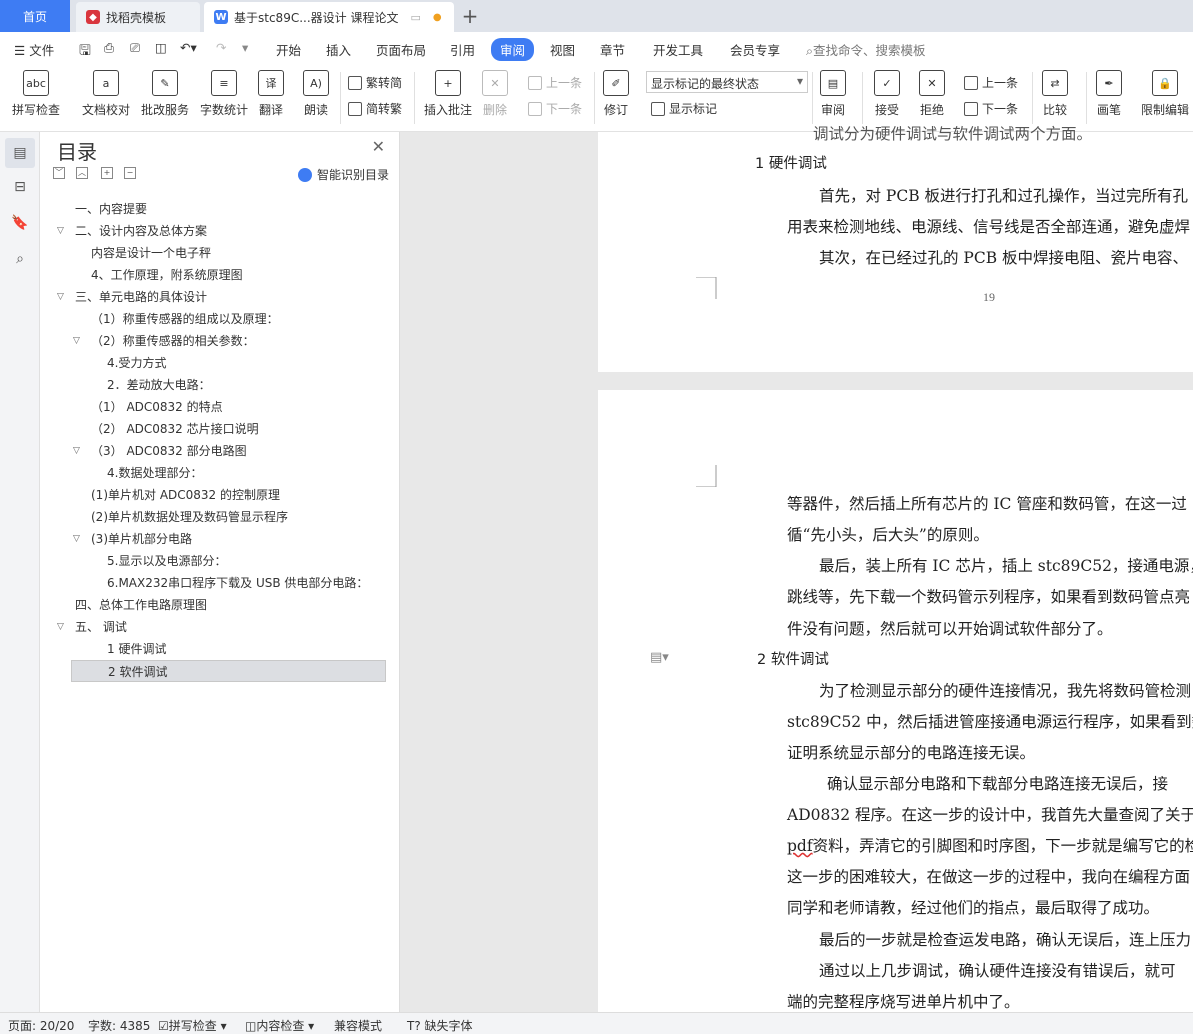 The height and width of the screenshot is (1034, 1193). I want to click on toc-item: 4.受力方式, so click(136, 363).